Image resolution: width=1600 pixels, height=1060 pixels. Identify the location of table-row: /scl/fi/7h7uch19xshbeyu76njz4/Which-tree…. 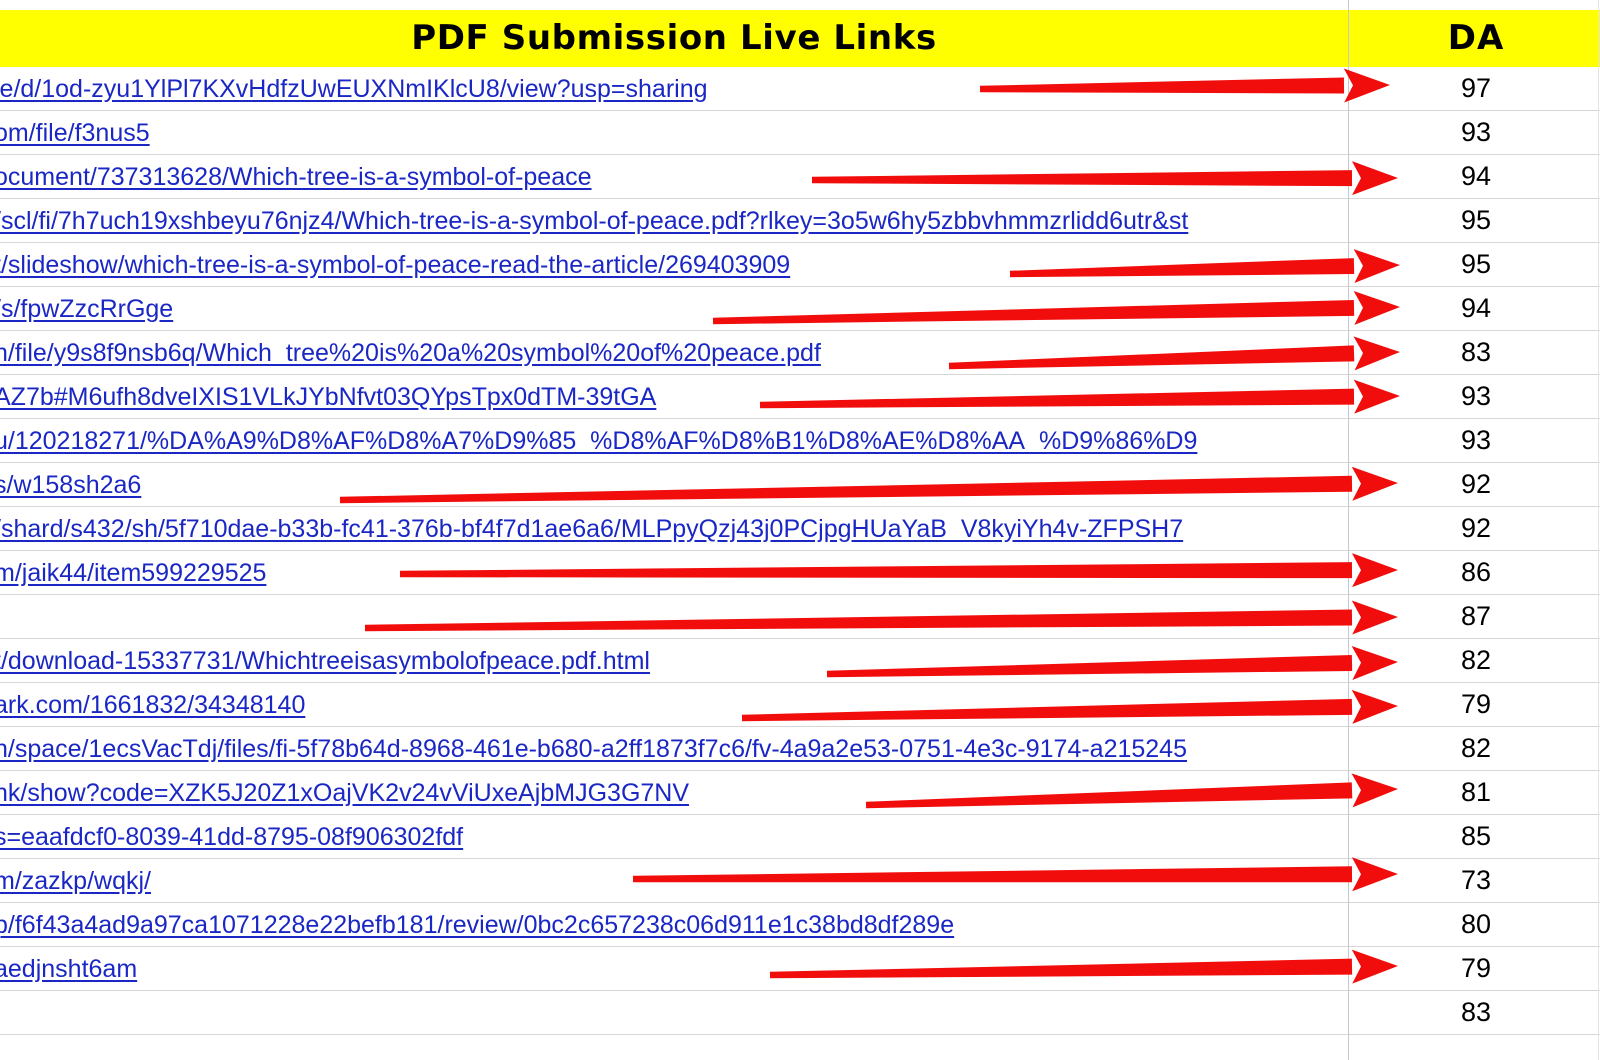
(800, 221).